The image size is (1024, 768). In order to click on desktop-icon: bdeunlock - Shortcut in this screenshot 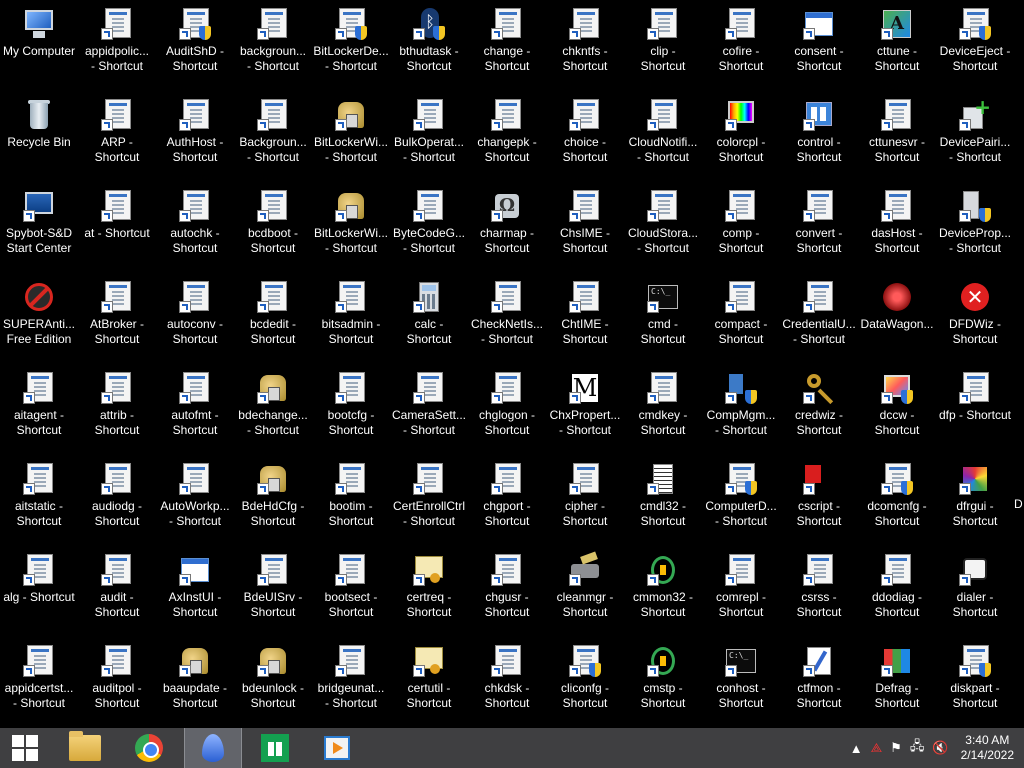, I will do `click(273, 683)`.